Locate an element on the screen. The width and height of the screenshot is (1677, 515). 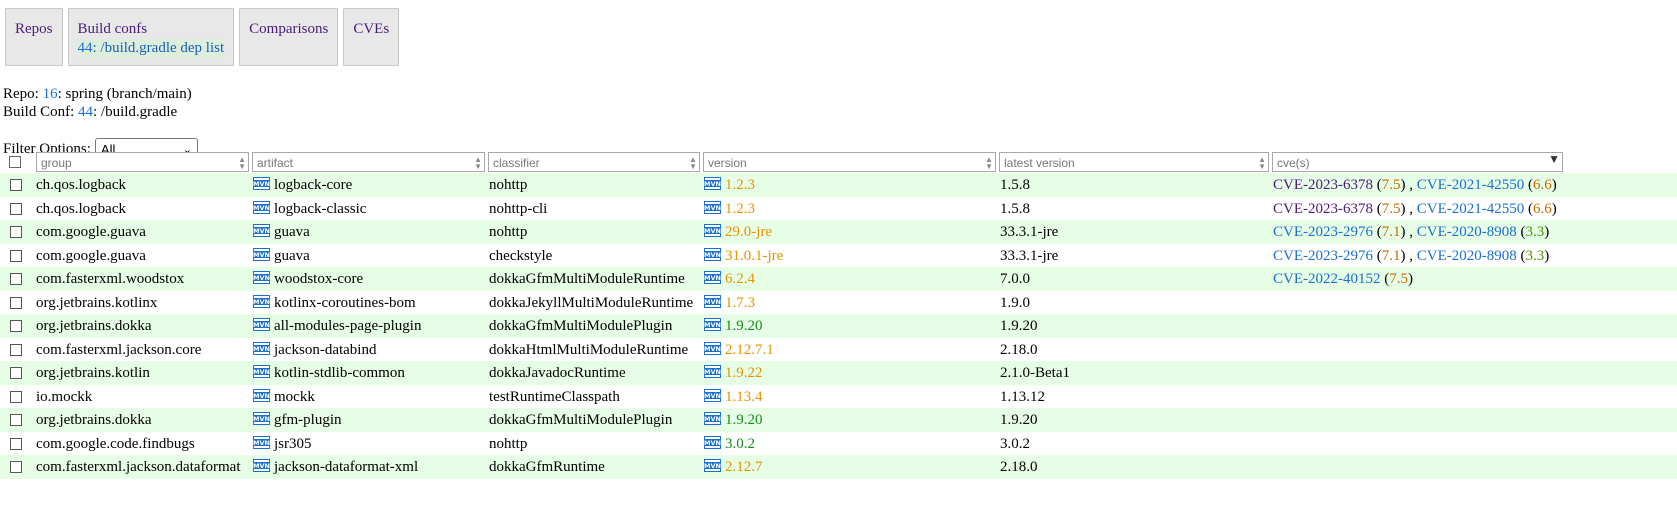
version-link: 6.2.4 is located at coordinates (740, 279).